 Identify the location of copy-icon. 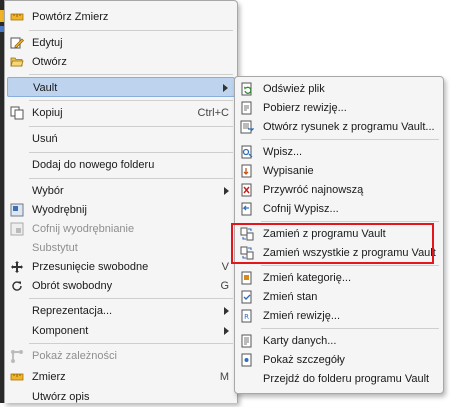
(17, 113).